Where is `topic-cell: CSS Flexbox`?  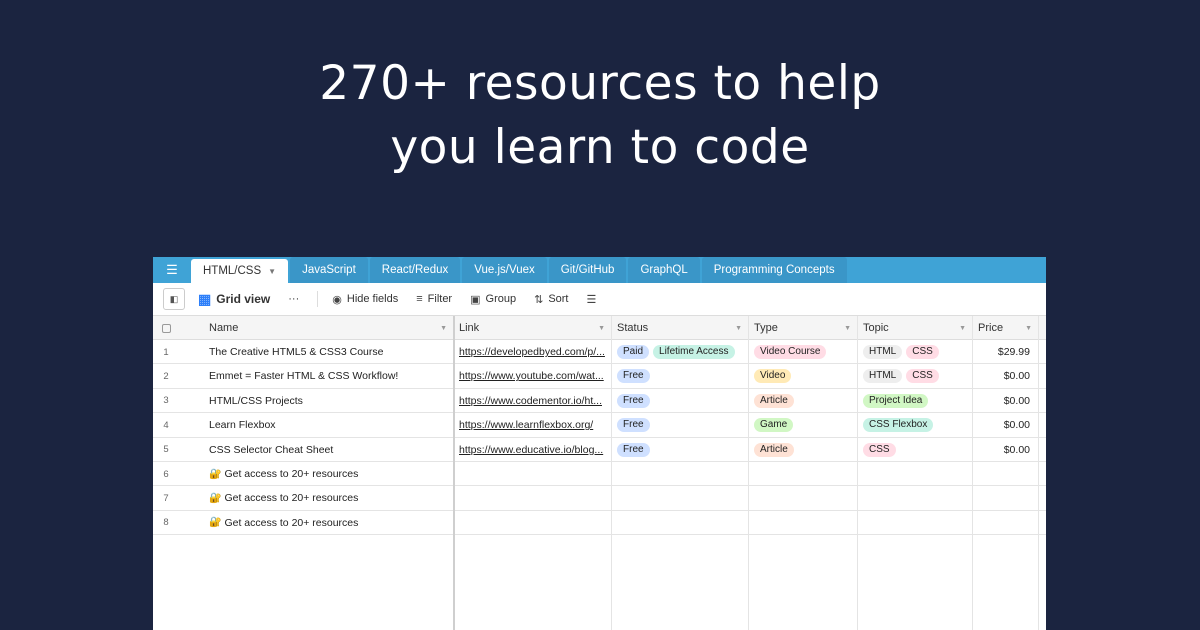 topic-cell: CSS Flexbox is located at coordinates (914, 425).